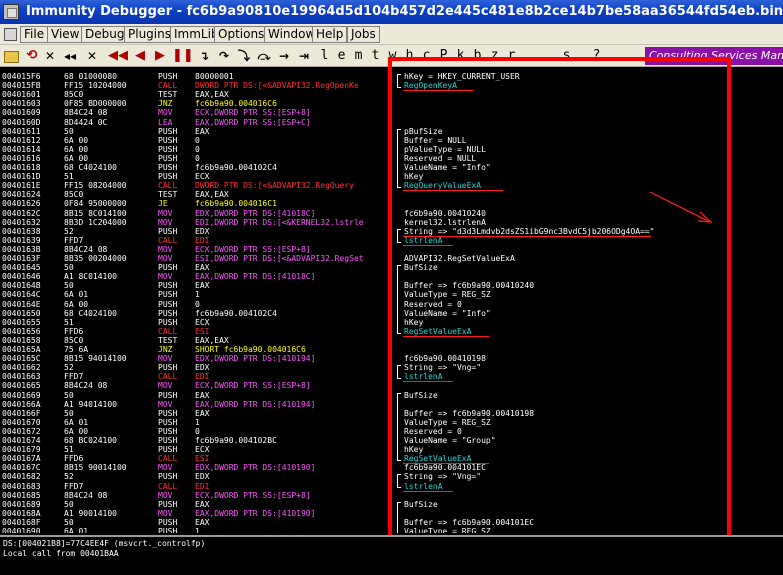 Image resolution: width=783 pixels, height=575 pixels. What do you see at coordinates (197, 176) in the screenshot?
I see `disasm-row: 0040161D 51 PUSH ECX` at bounding box center [197, 176].